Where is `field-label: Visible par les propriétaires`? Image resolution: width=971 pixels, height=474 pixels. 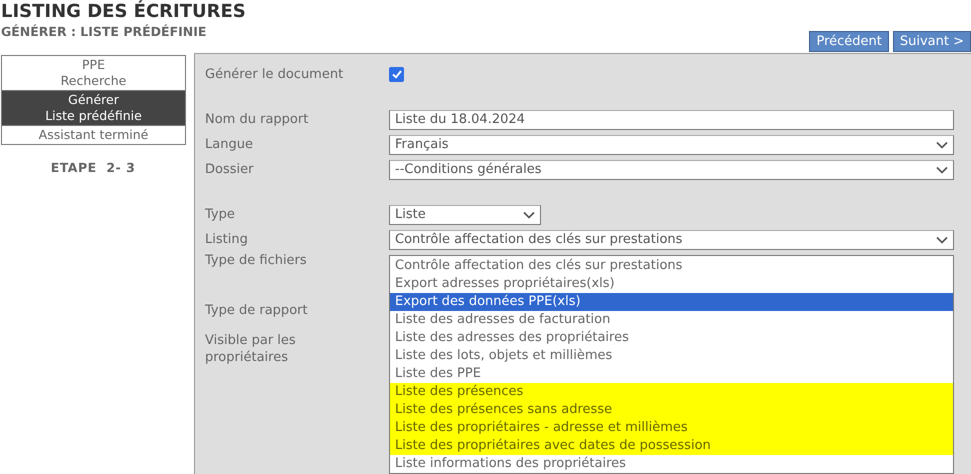
field-label: Visible par les propriétaires is located at coordinates (251, 349).